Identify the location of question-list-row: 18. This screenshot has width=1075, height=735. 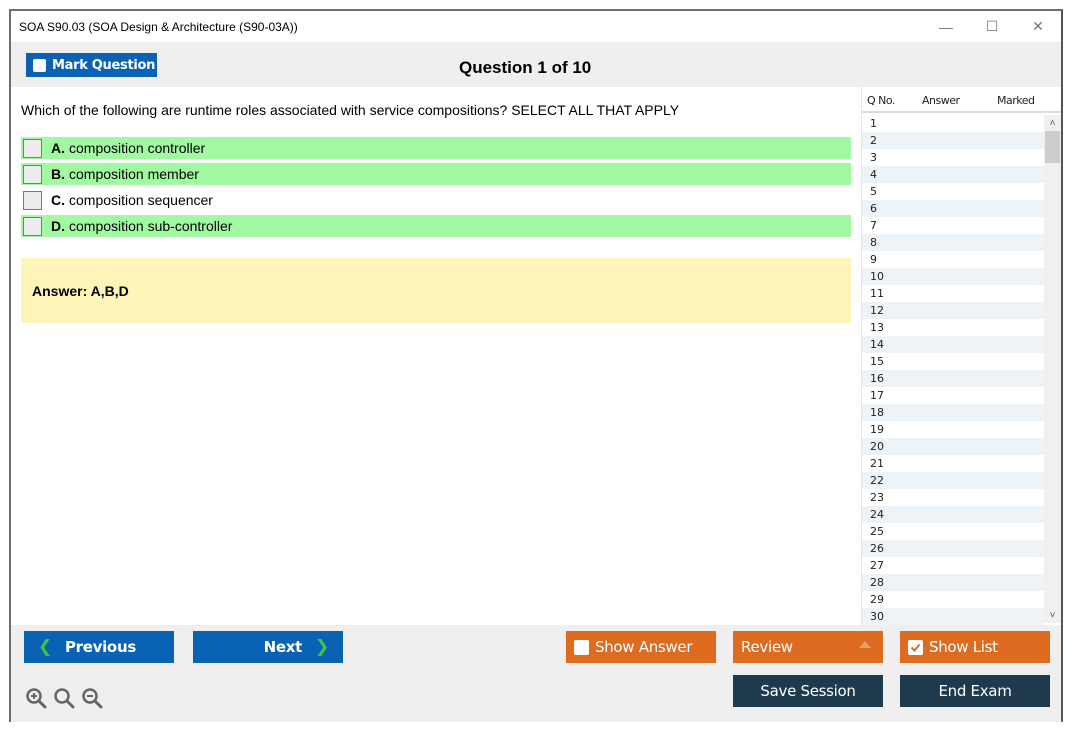
(953, 412).